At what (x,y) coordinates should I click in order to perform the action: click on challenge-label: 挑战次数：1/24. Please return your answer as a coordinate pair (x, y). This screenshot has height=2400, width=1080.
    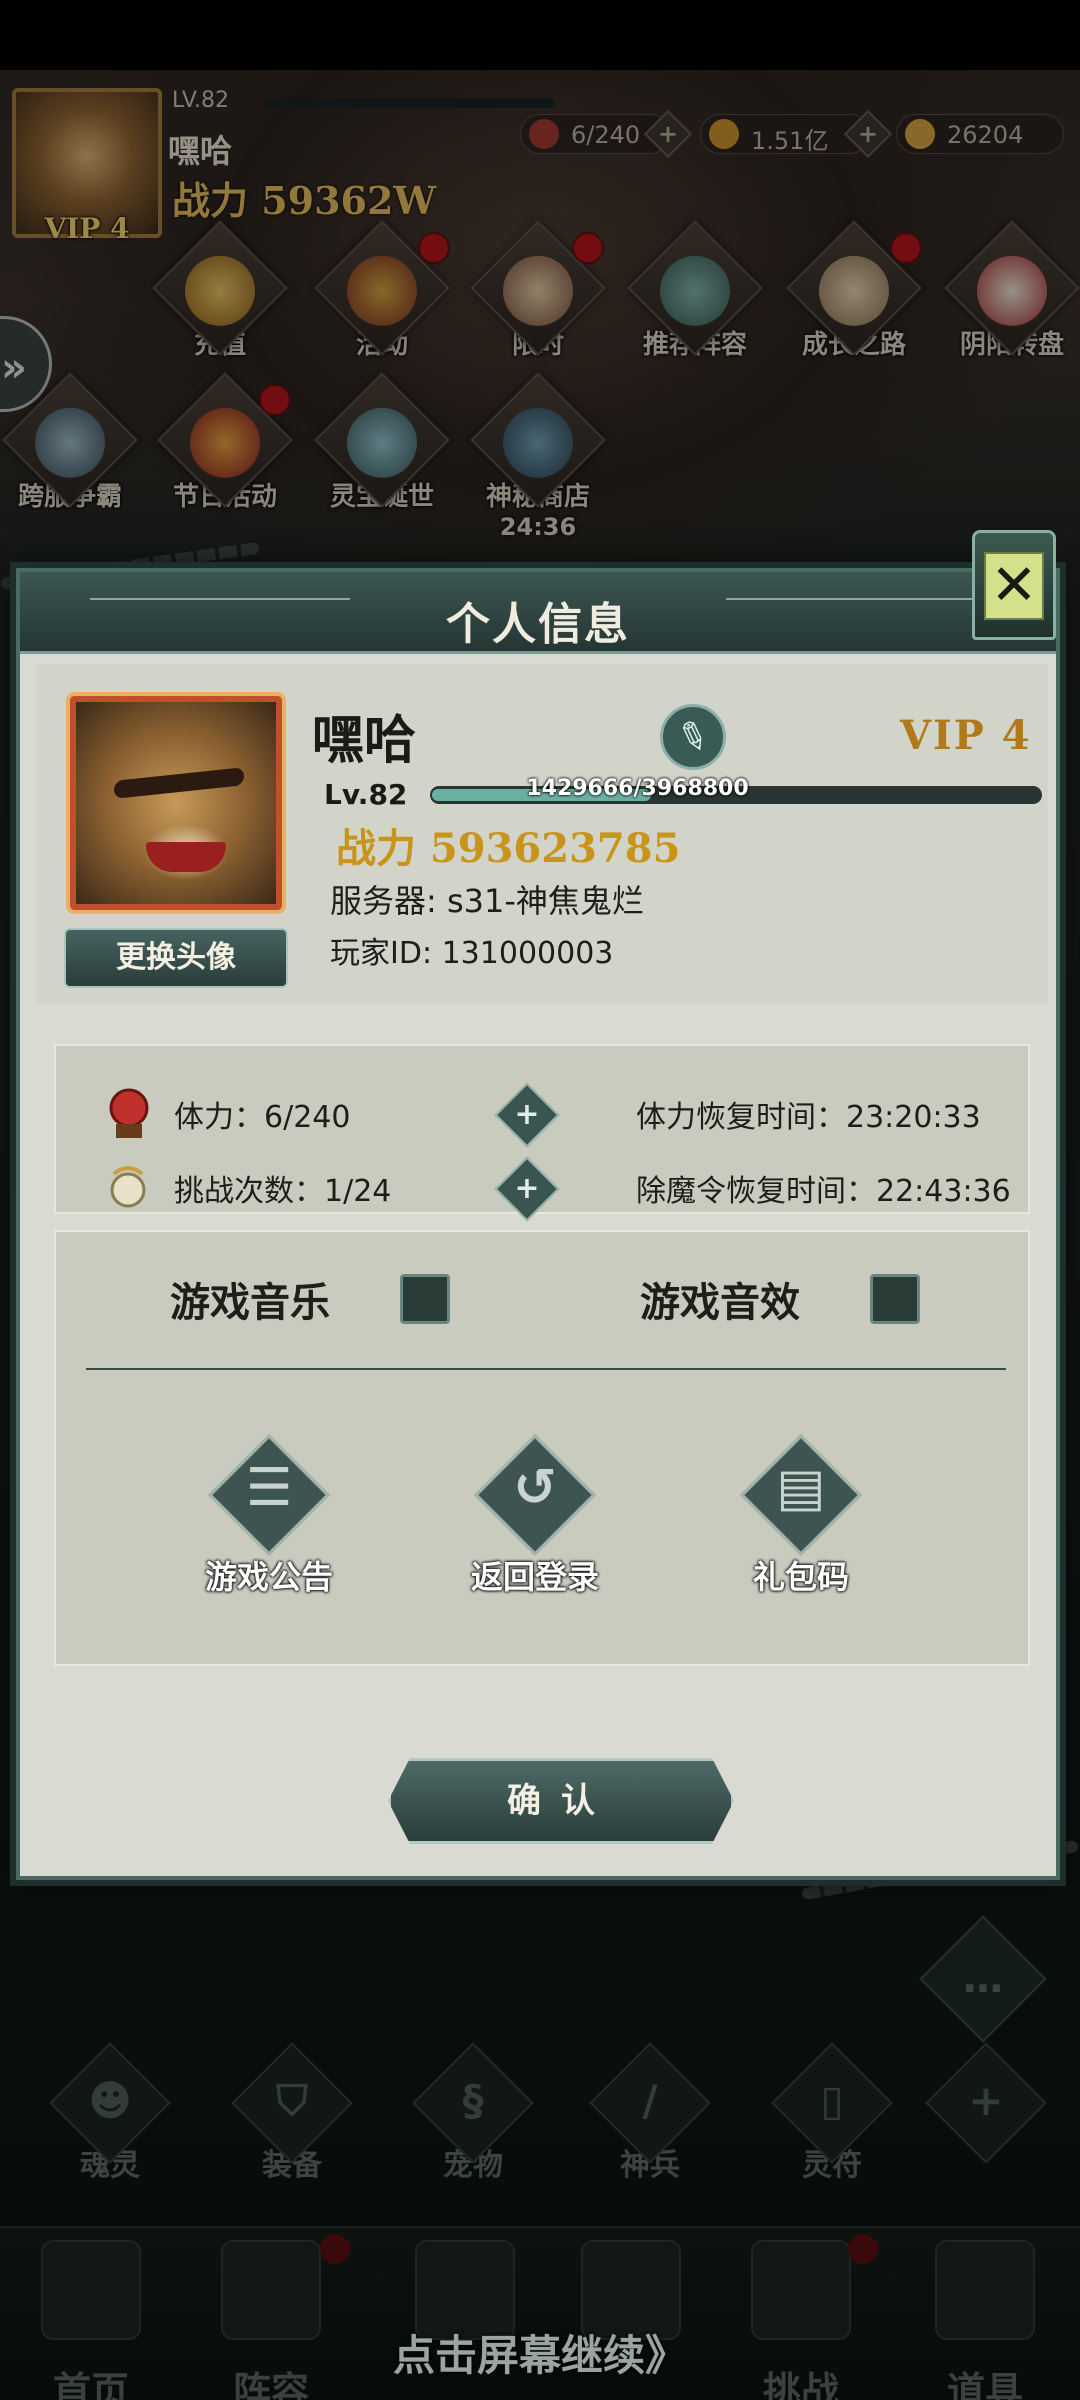
    Looking at the image, I should click on (283, 1191).